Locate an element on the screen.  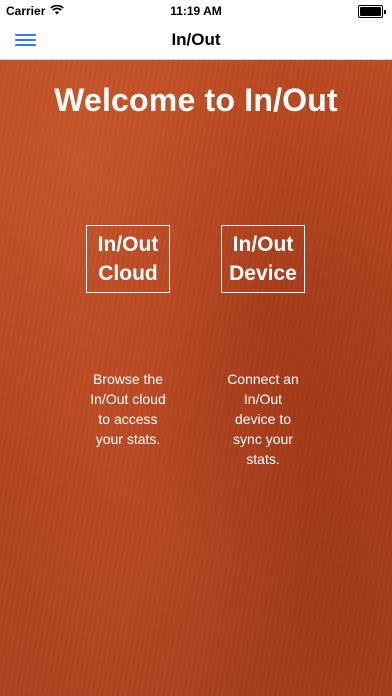
cloud-button-line-1: In/Out is located at coordinates (128, 244).